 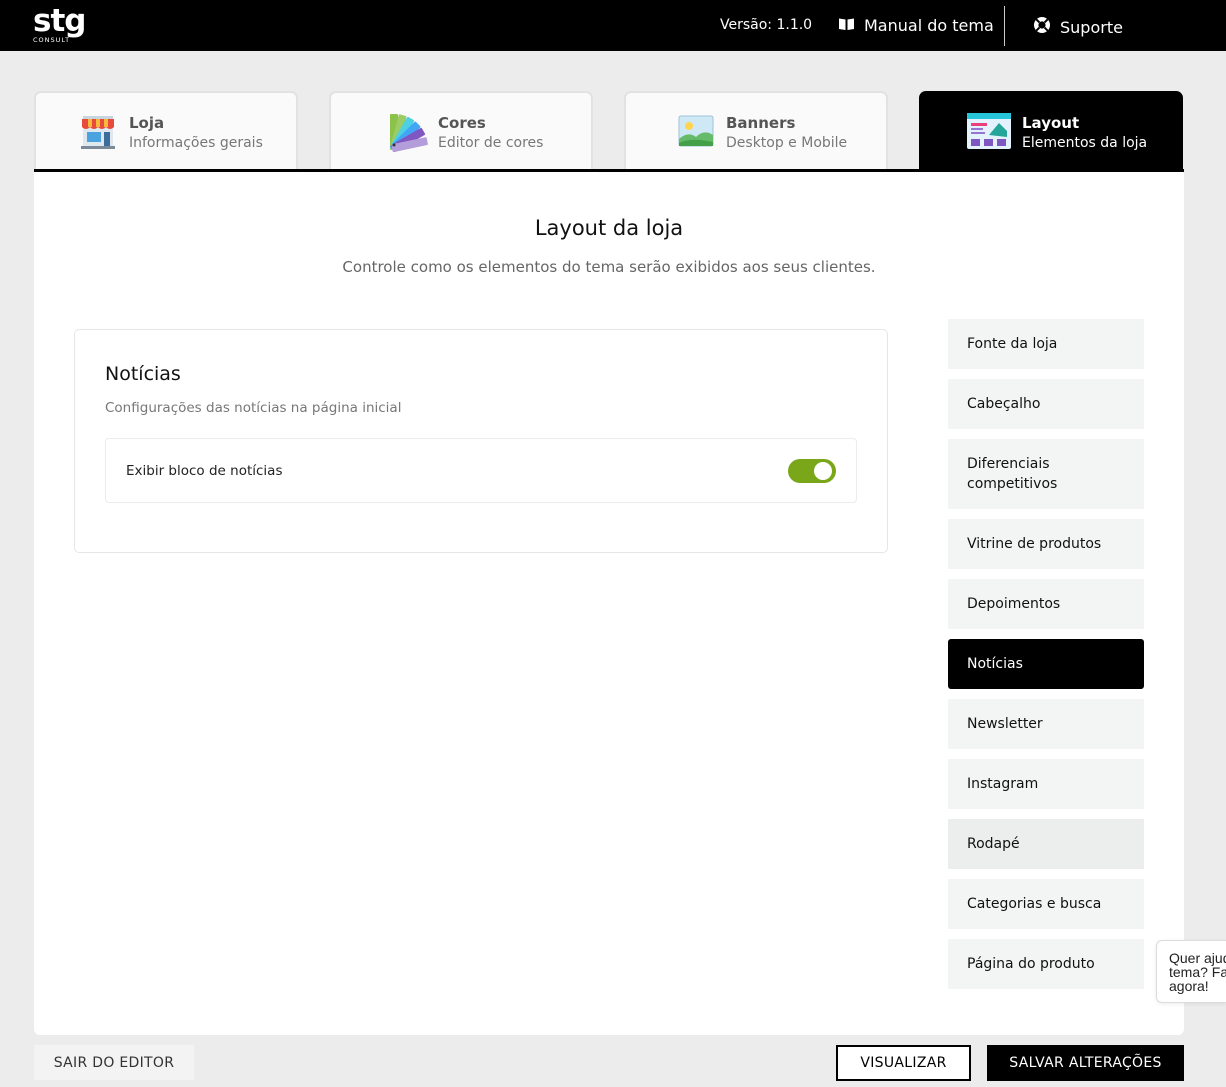 What do you see at coordinates (1197, 958) in the screenshot?
I see `help-line: Quer ajuda com o` at bounding box center [1197, 958].